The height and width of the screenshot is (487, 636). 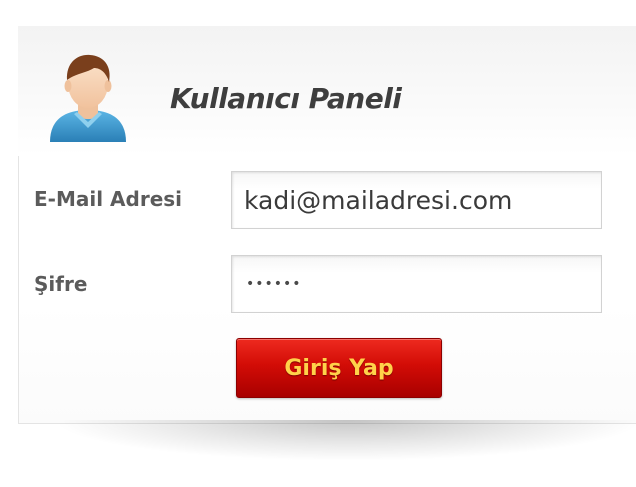 I want to click on panel-title: Kullanıcı Paneli, so click(x=286, y=98).